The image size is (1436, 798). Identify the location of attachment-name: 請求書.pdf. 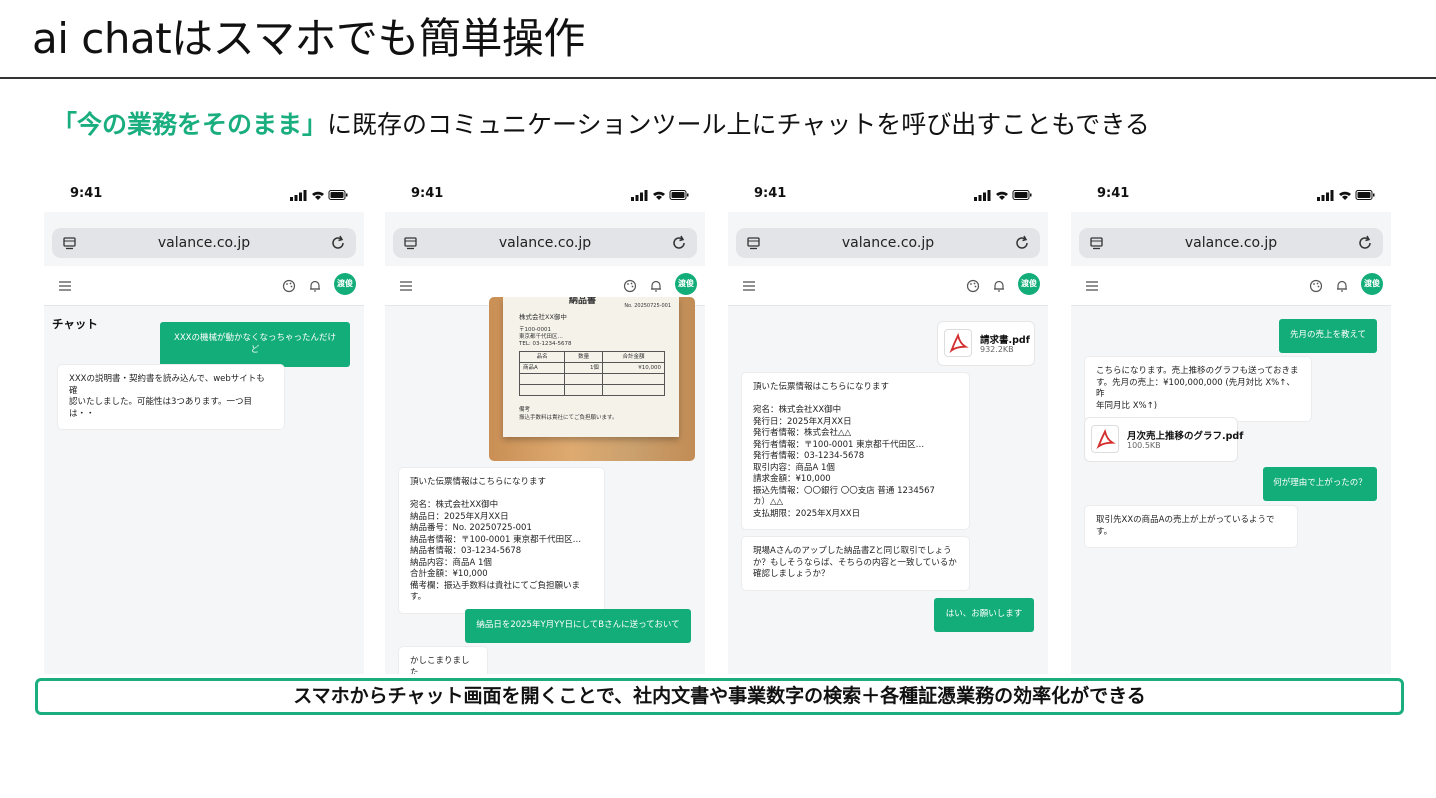
(1005, 340).